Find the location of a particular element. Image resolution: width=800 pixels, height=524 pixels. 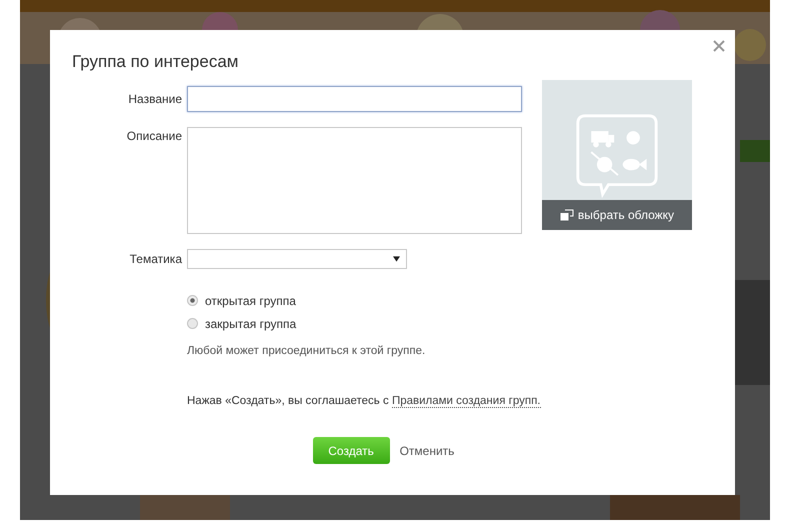

field-label: Тематика is located at coordinates (155, 259).